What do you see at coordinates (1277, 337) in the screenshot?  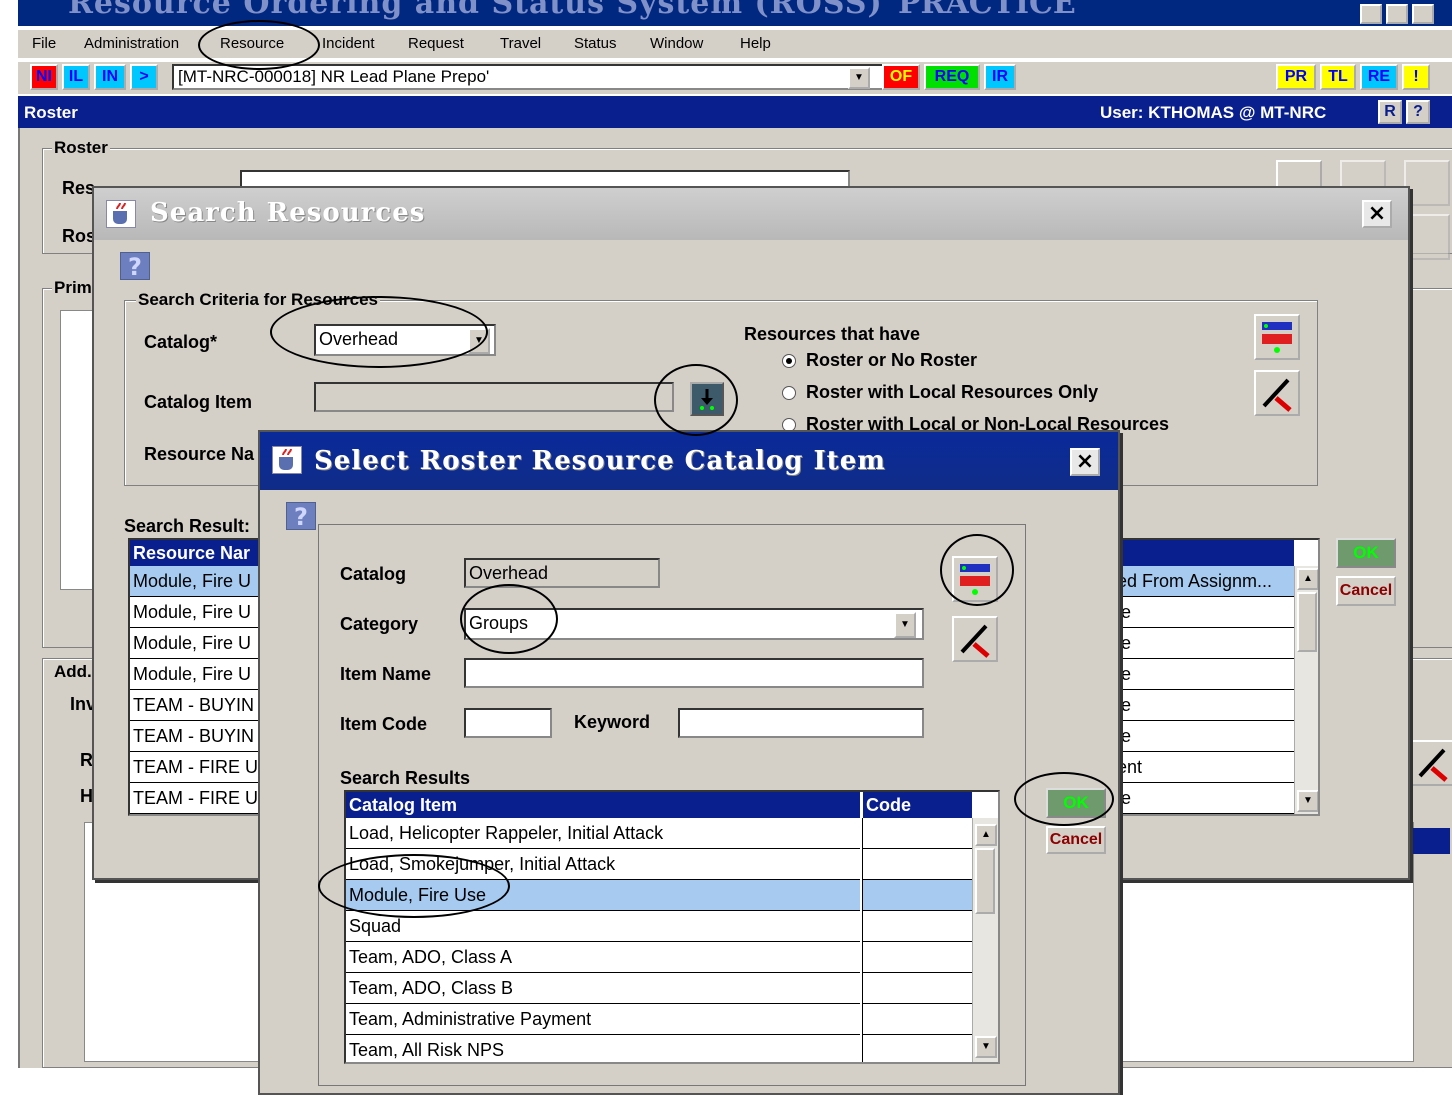 I see `search-execute-icon` at bounding box center [1277, 337].